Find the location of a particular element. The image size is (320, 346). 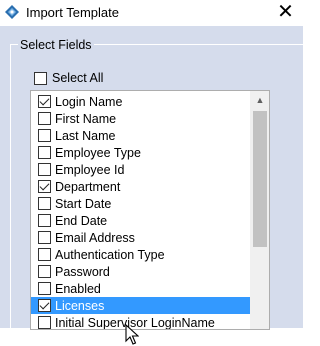

field-item: Password is located at coordinates (141, 271).